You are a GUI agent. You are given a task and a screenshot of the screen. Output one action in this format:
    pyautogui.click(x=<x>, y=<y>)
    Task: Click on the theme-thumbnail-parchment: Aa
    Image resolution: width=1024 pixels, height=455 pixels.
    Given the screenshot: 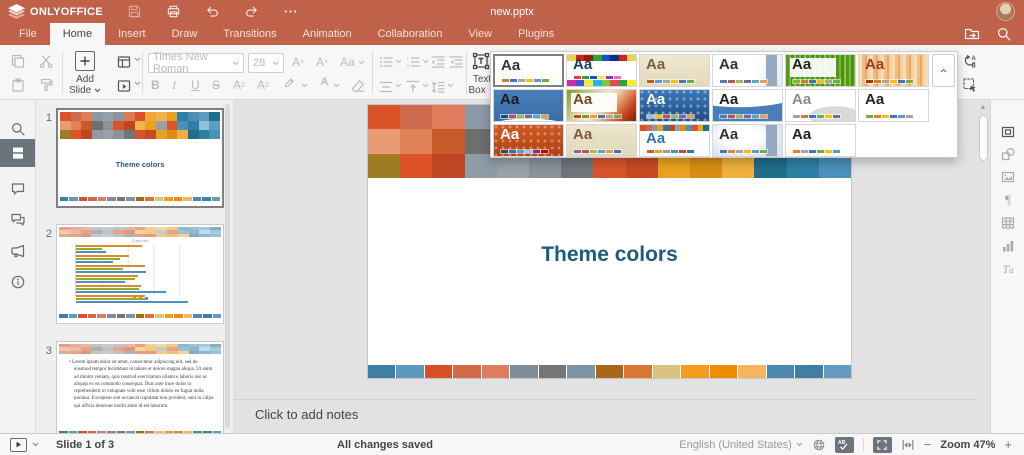 What is the action you would take?
    pyautogui.click(x=601, y=140)
    